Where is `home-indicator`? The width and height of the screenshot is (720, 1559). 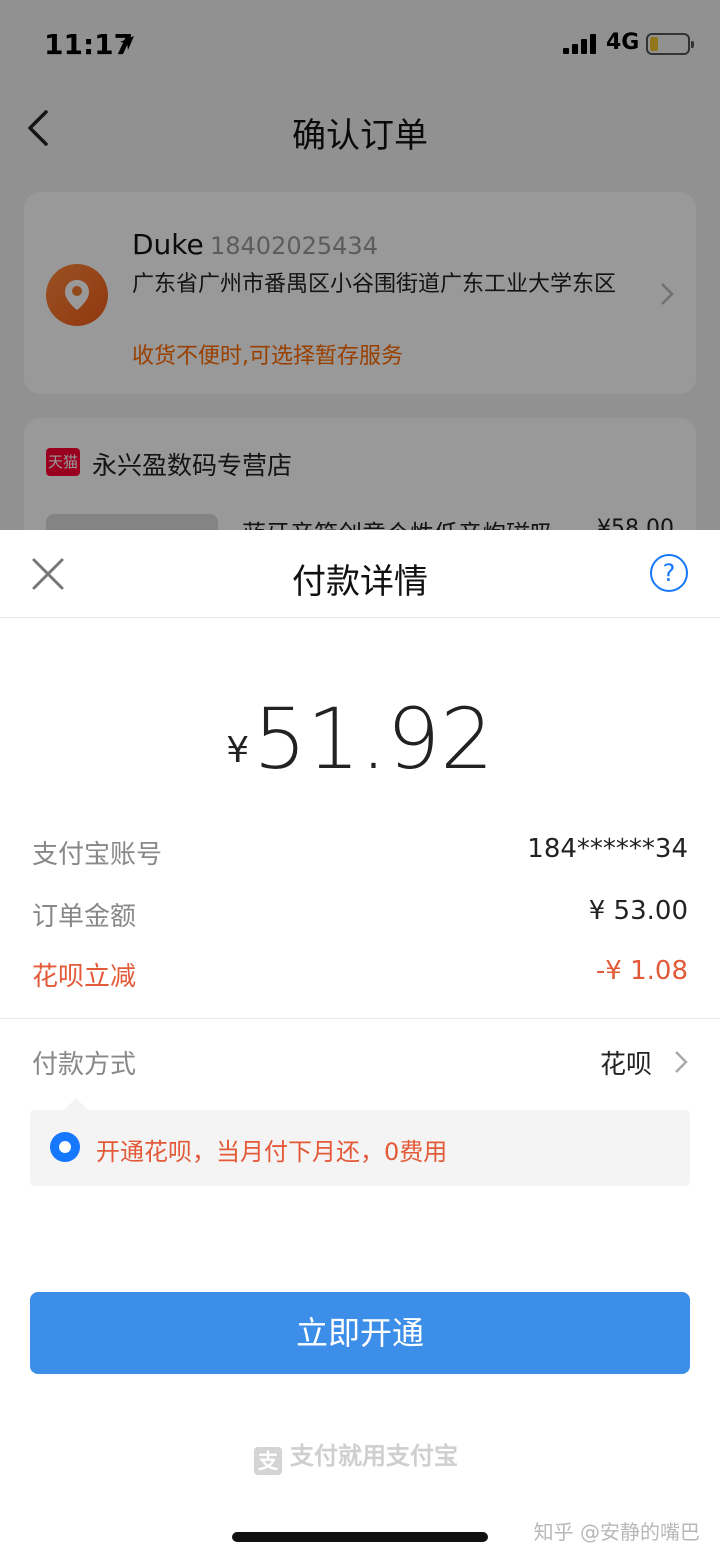 home-indicator is located at coordinates (360, 1537).